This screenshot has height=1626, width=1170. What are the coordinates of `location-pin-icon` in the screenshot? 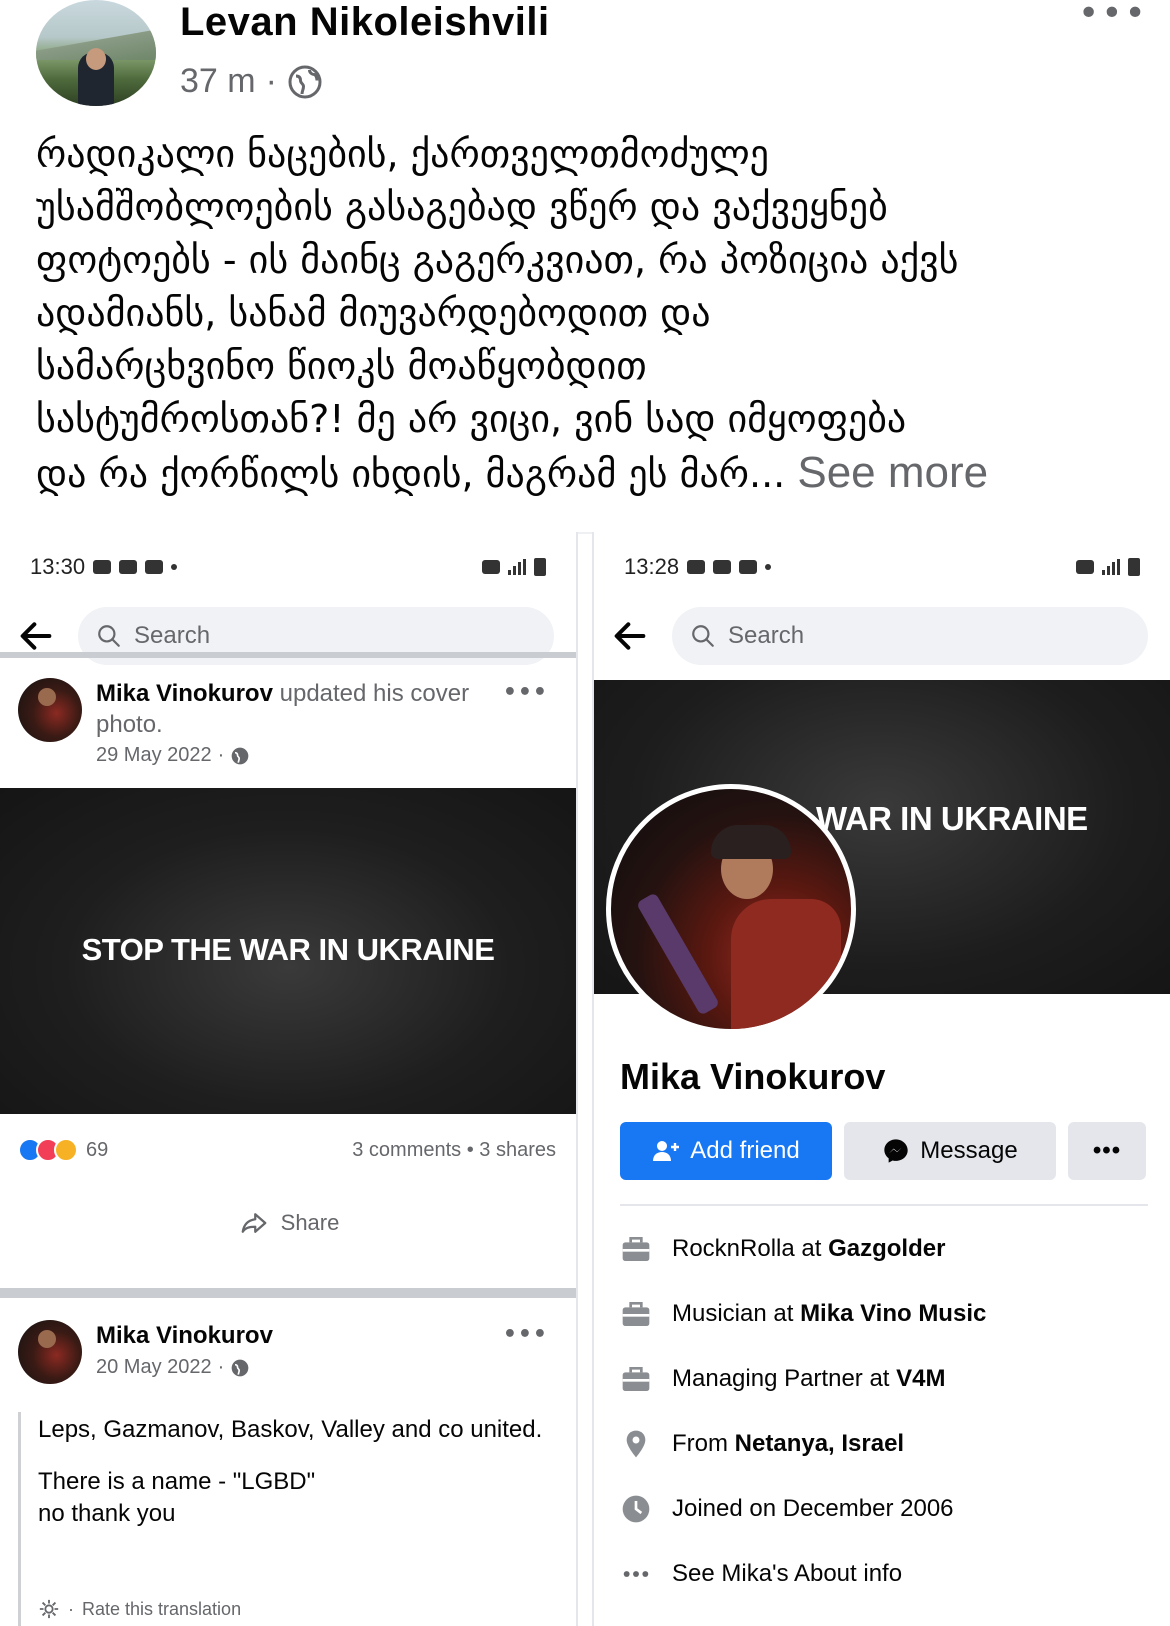 It's located at (636, 1443).